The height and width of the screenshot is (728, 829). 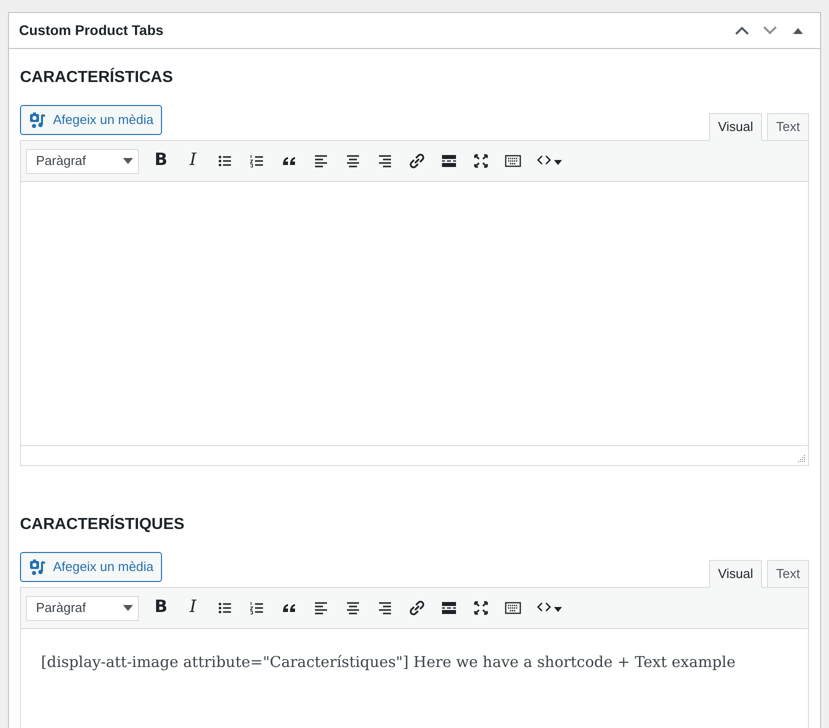 What do you see at coordinates (103, 525) in the screenshot?
I see `section-heading: CARACTERÍSTIQUES` at bounding box center [103, 525].